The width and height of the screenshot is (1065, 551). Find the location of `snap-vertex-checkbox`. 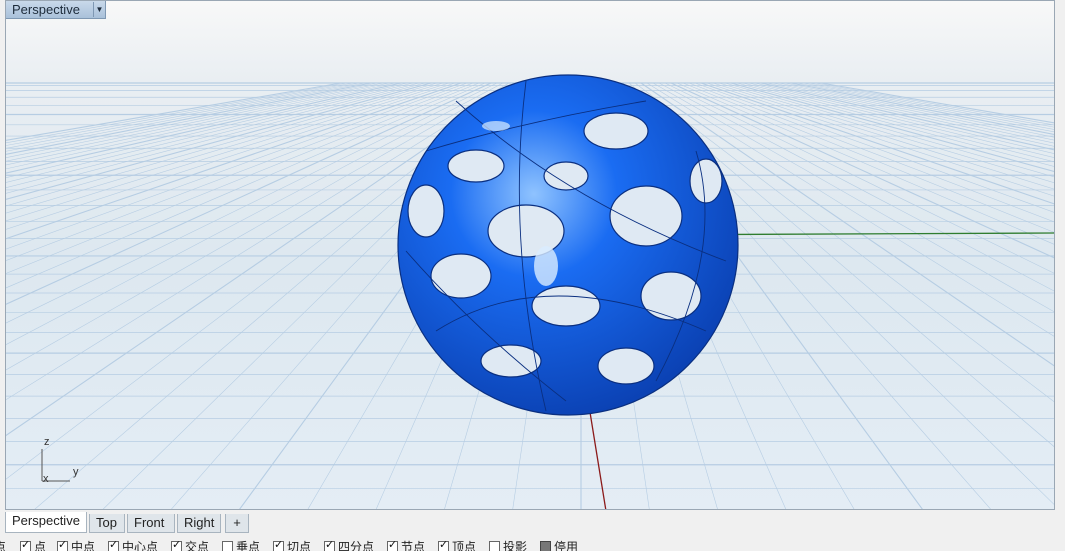

snap-vertex-checkbox is located at coordinates (443, 545).